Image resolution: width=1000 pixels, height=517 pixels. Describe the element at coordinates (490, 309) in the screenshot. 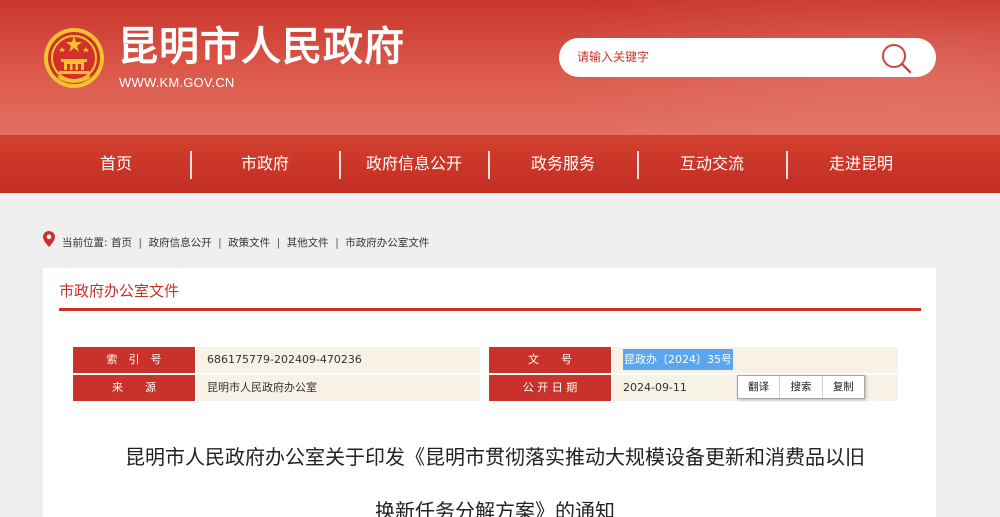

I see `section-divider` at that location.